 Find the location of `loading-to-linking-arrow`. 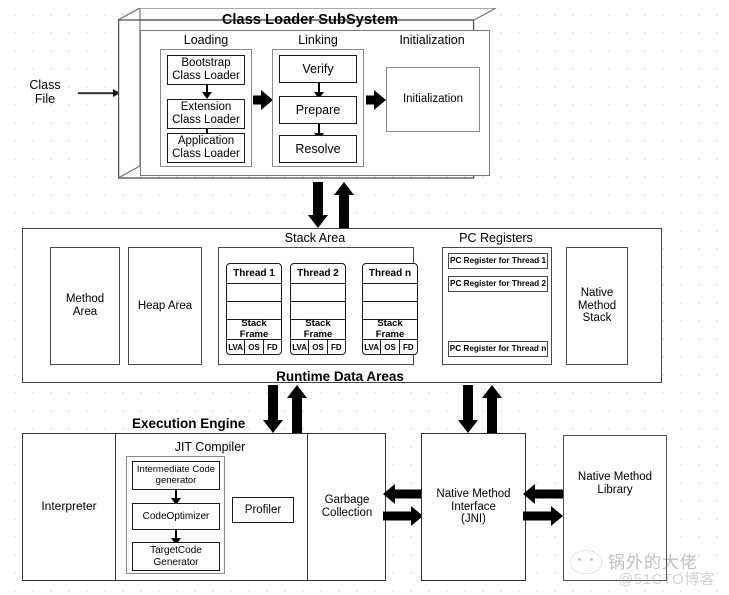

loading-to-linking-arrow is located at coordinates (263, 100).